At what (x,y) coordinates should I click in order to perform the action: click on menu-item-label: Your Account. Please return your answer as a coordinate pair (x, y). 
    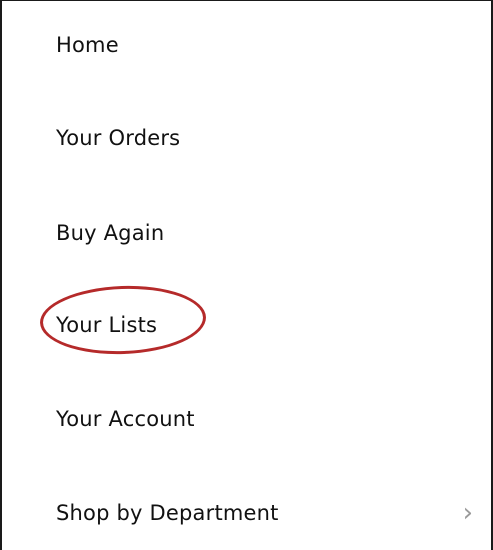
    Looking at the image, I should click on (125, 419).